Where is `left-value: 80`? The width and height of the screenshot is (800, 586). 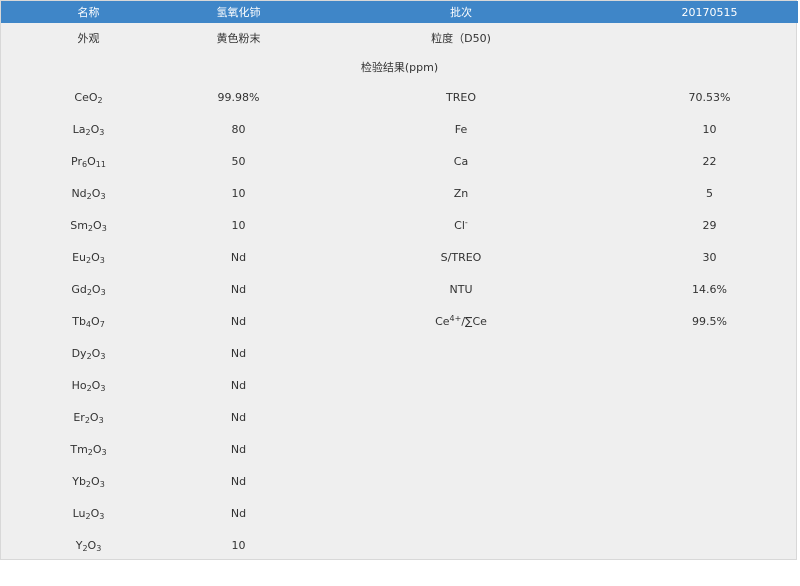 left-value: 80 is located at coordinates (238, 129).